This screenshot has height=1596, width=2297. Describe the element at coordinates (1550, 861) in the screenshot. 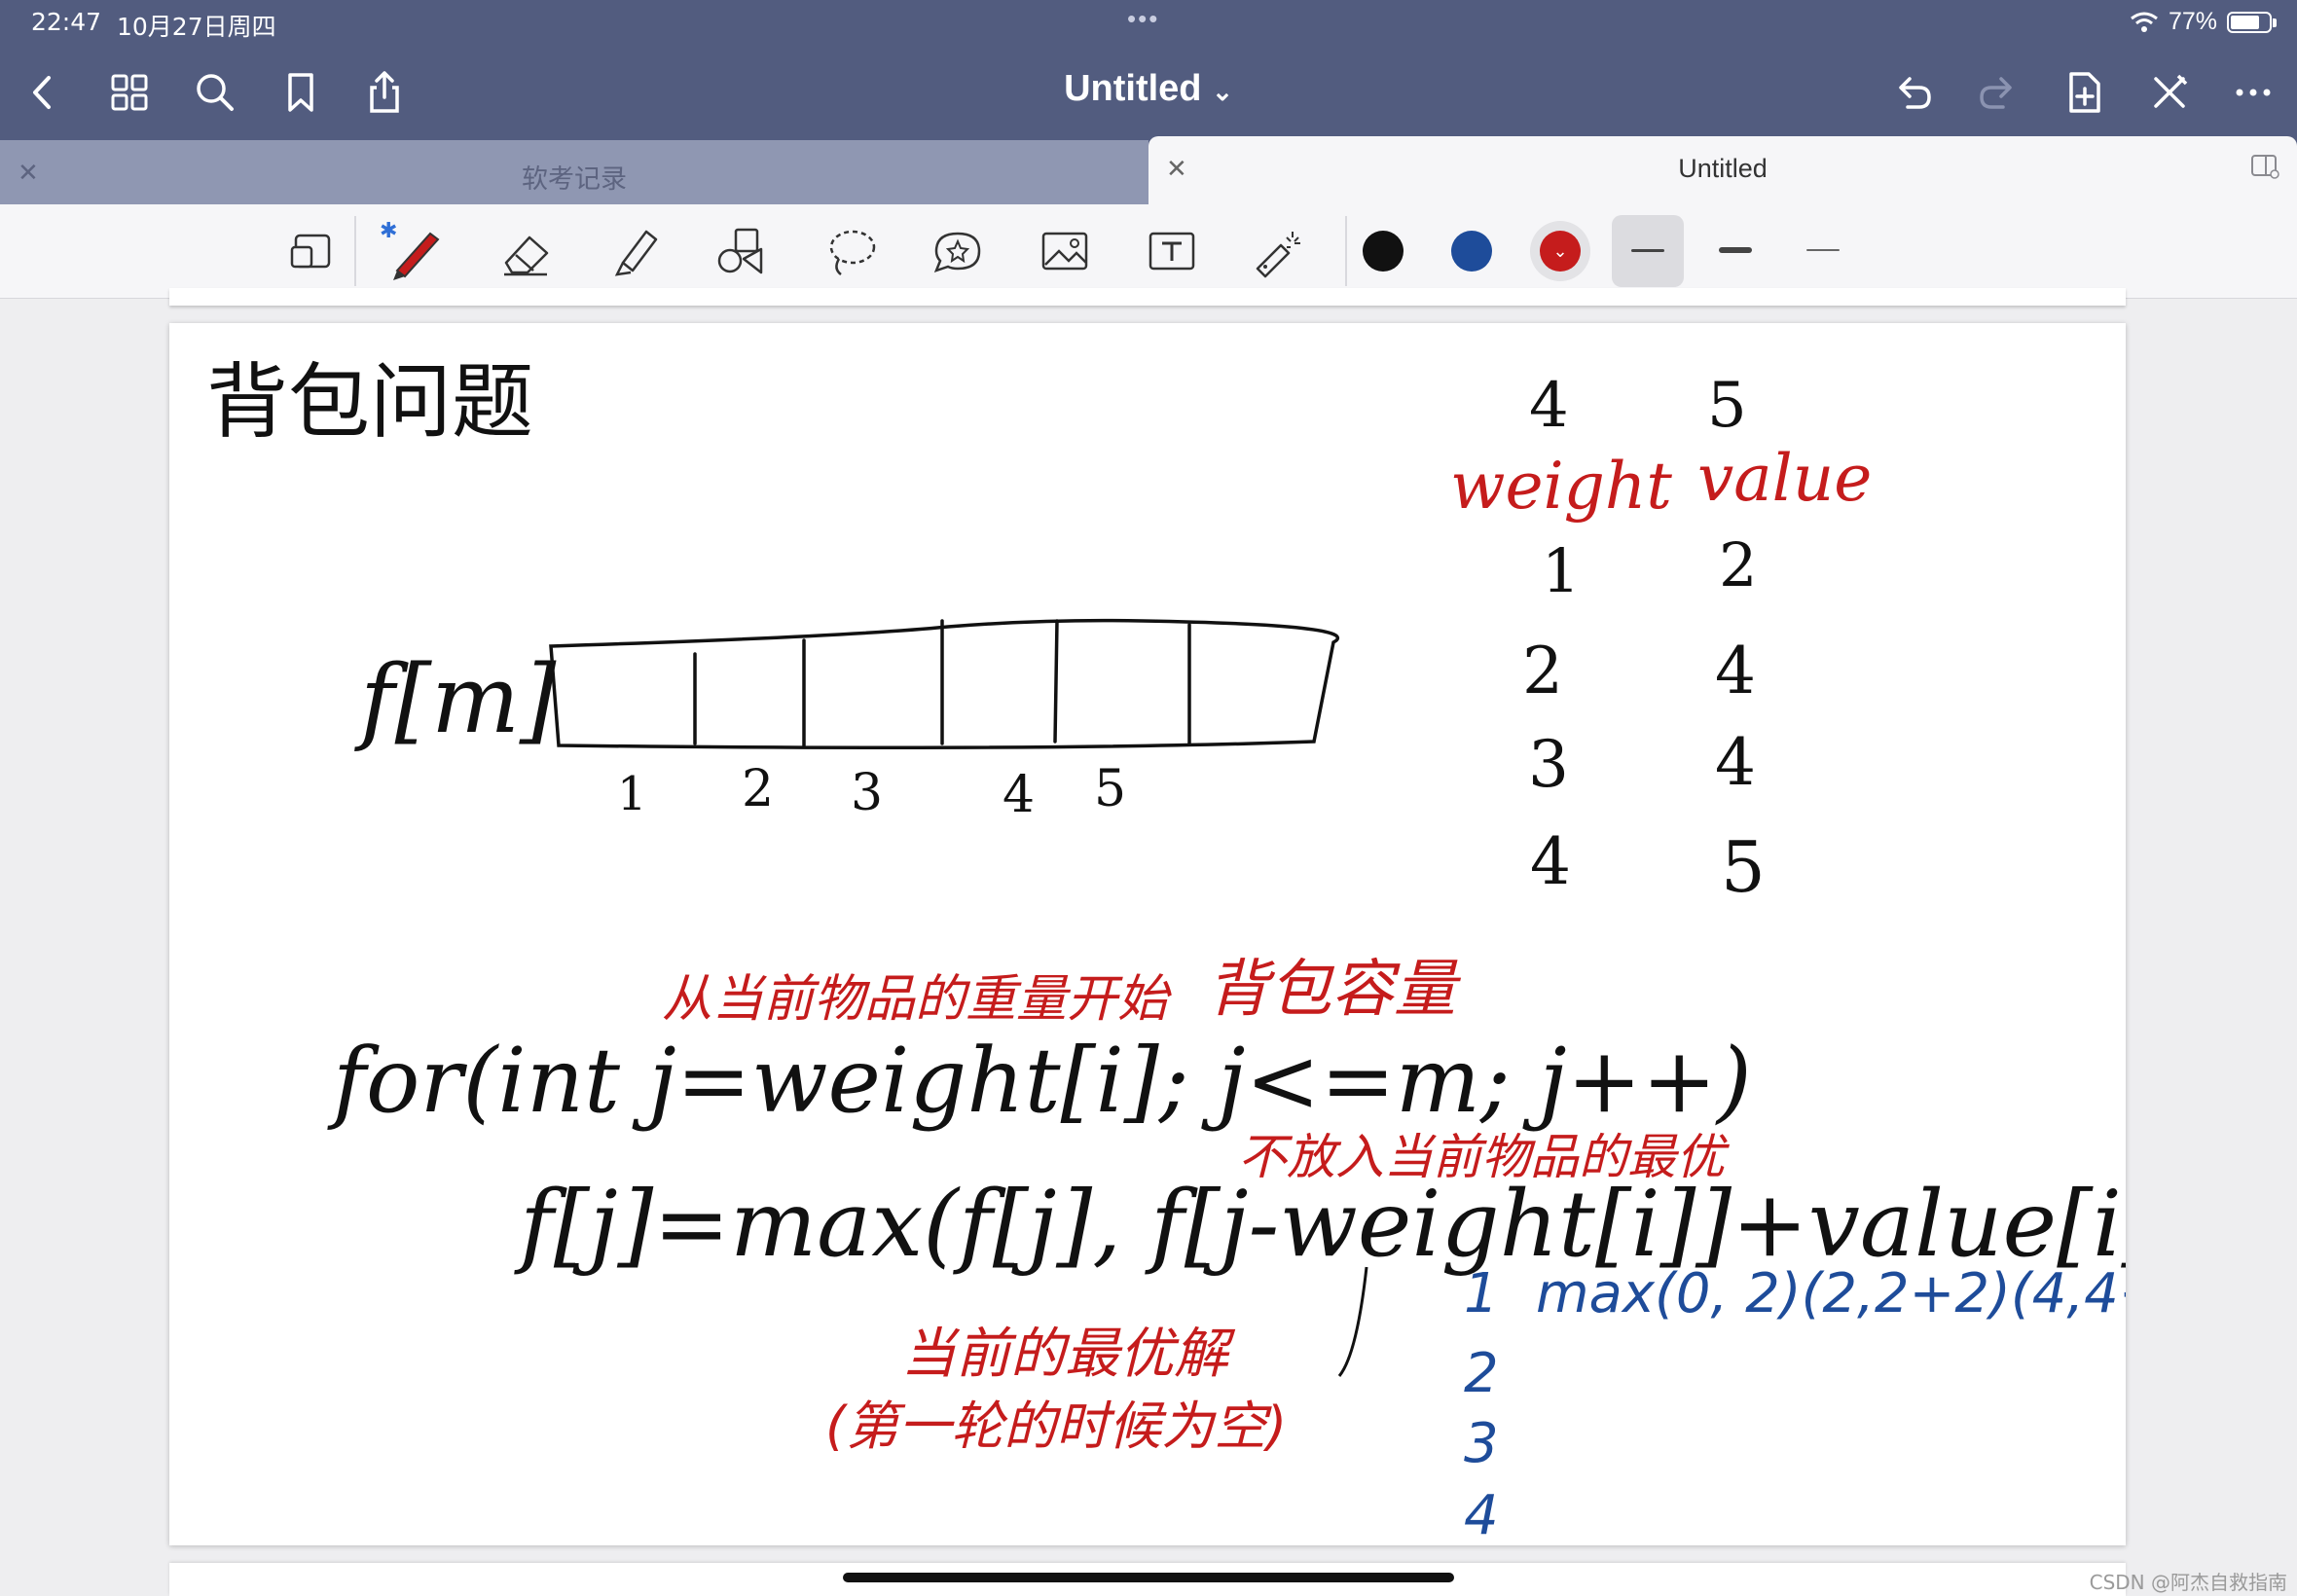

I see `weight-4: 4` at that location.